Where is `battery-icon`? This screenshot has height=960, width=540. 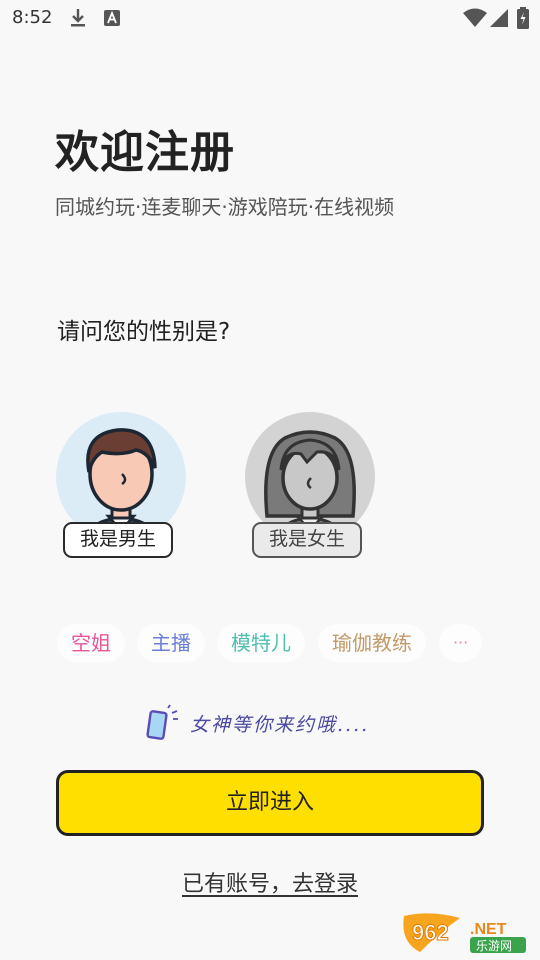 battery-icon is located at coordinates (523, 18).